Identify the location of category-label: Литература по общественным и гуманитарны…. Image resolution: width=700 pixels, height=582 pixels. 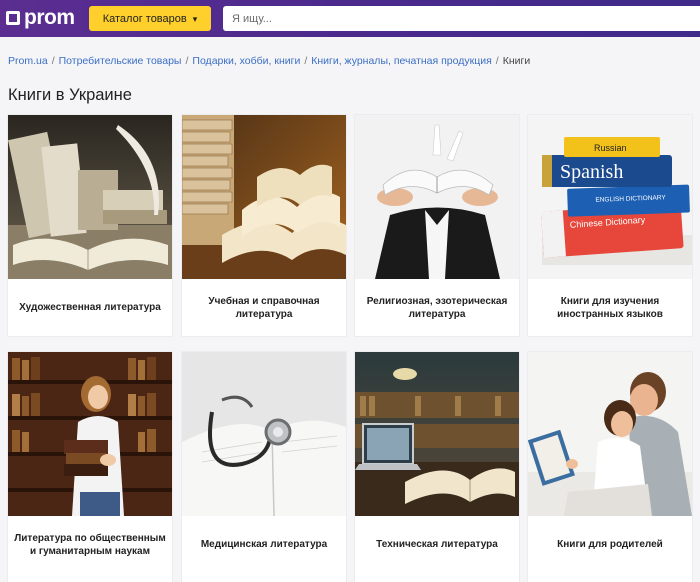
(90, 544).